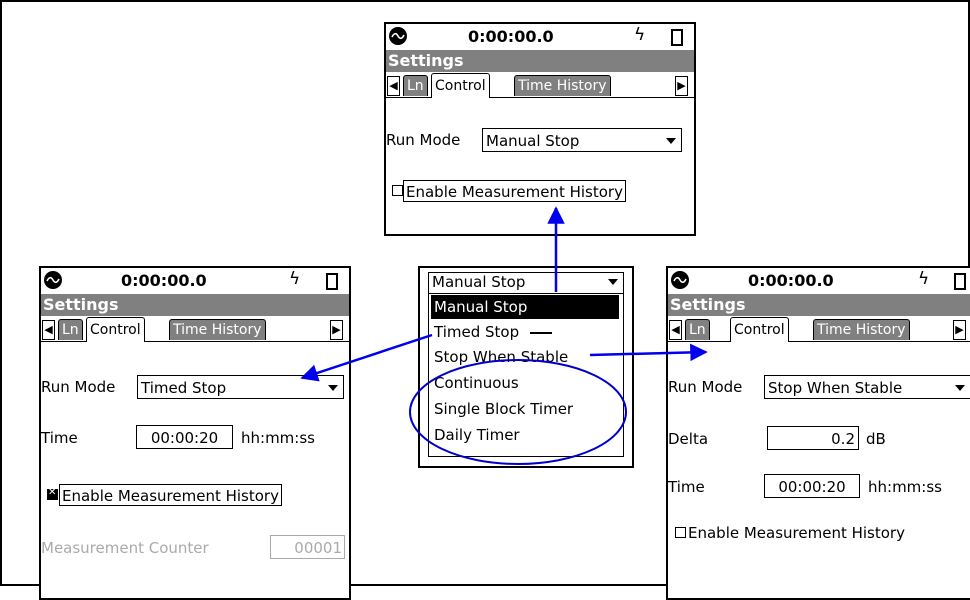  I want to click on arrow-to-left-screen, so click(366, 357).